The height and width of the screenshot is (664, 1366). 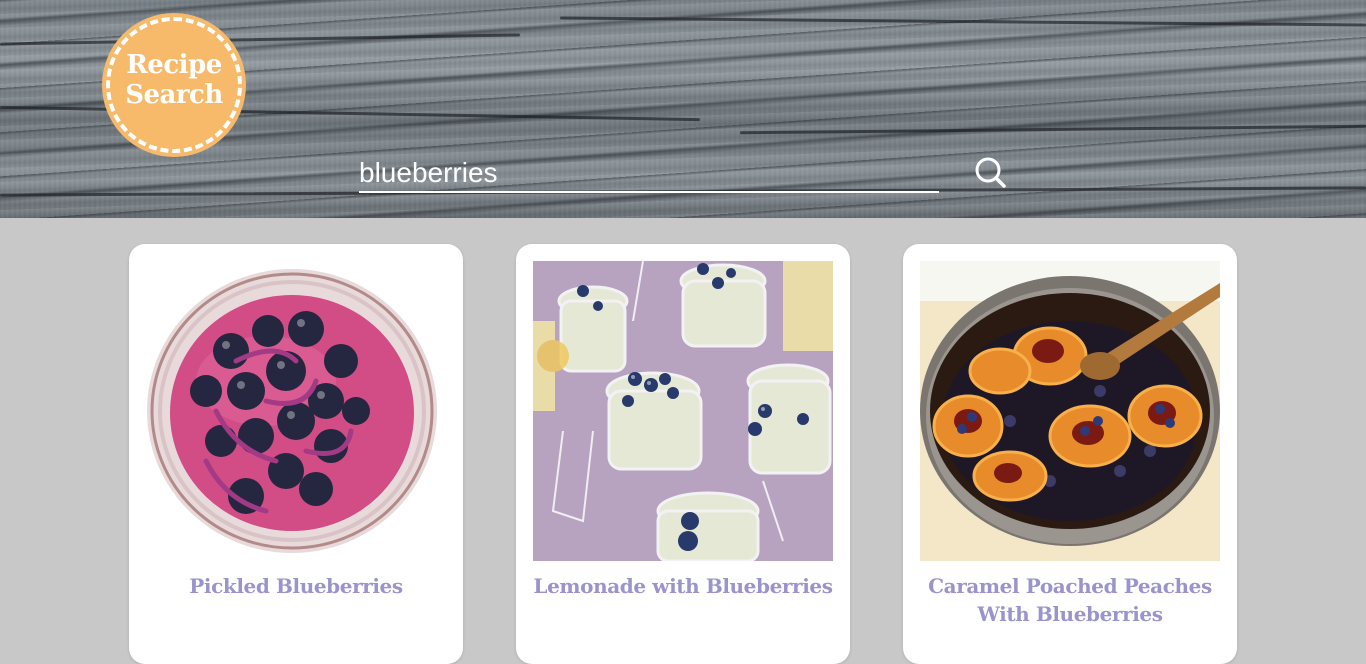 I want to click on logo-line-1: Recipe, so click(x=174, y=65).